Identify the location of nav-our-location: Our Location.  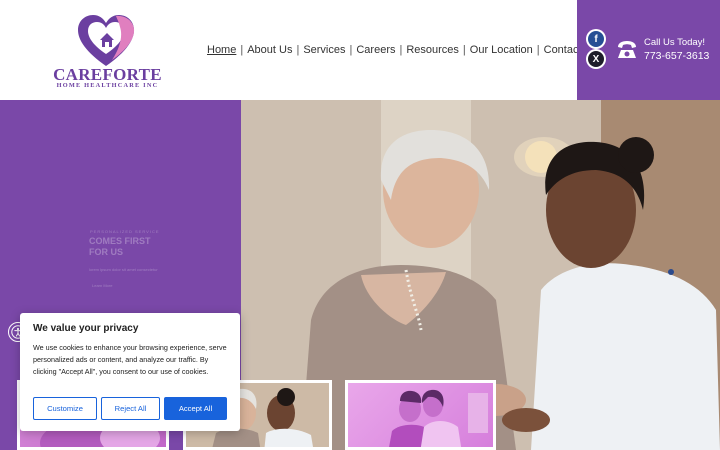
(501, 50).